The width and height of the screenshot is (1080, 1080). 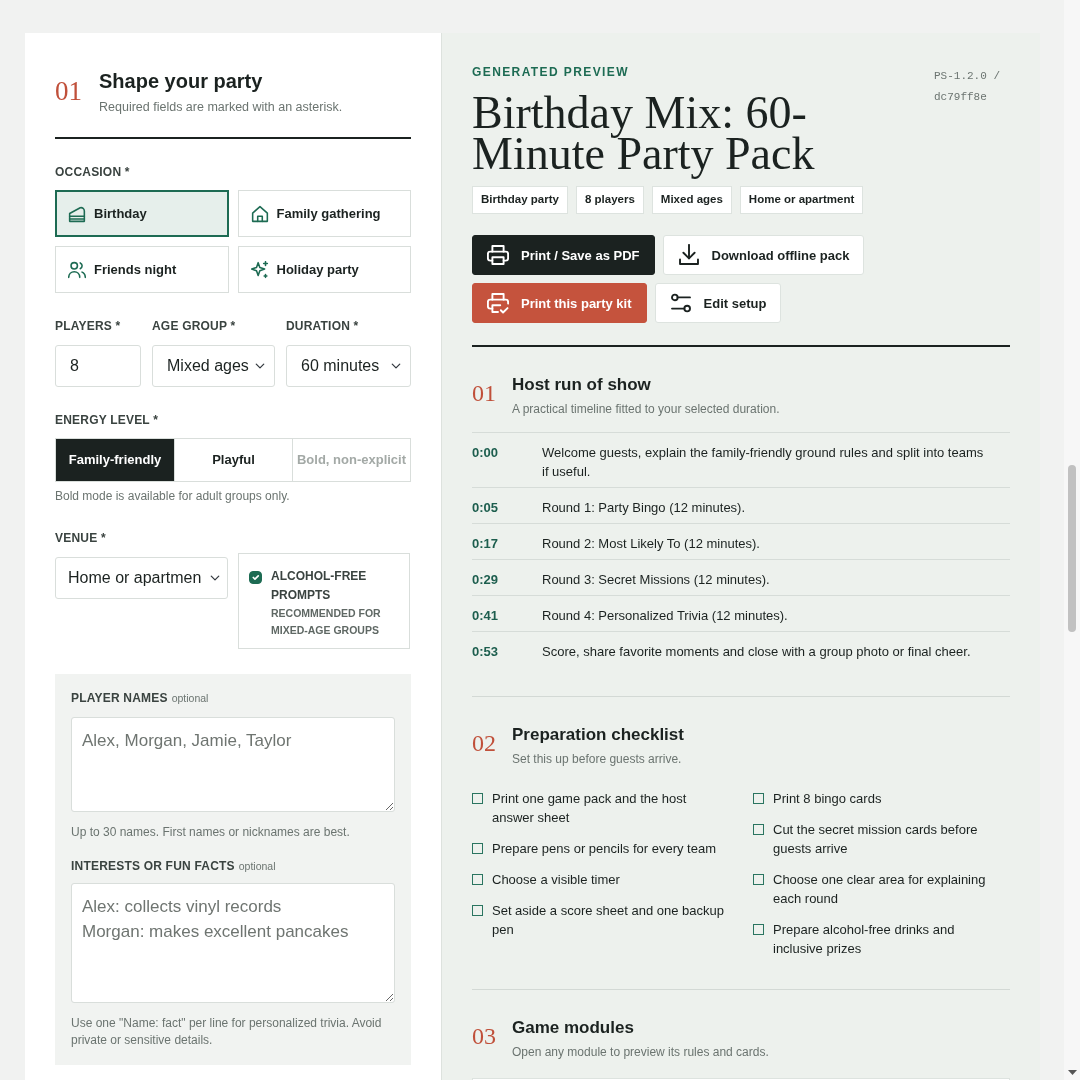 I want to click on occasion-option: Family gathering, so click(x=324, y=213).